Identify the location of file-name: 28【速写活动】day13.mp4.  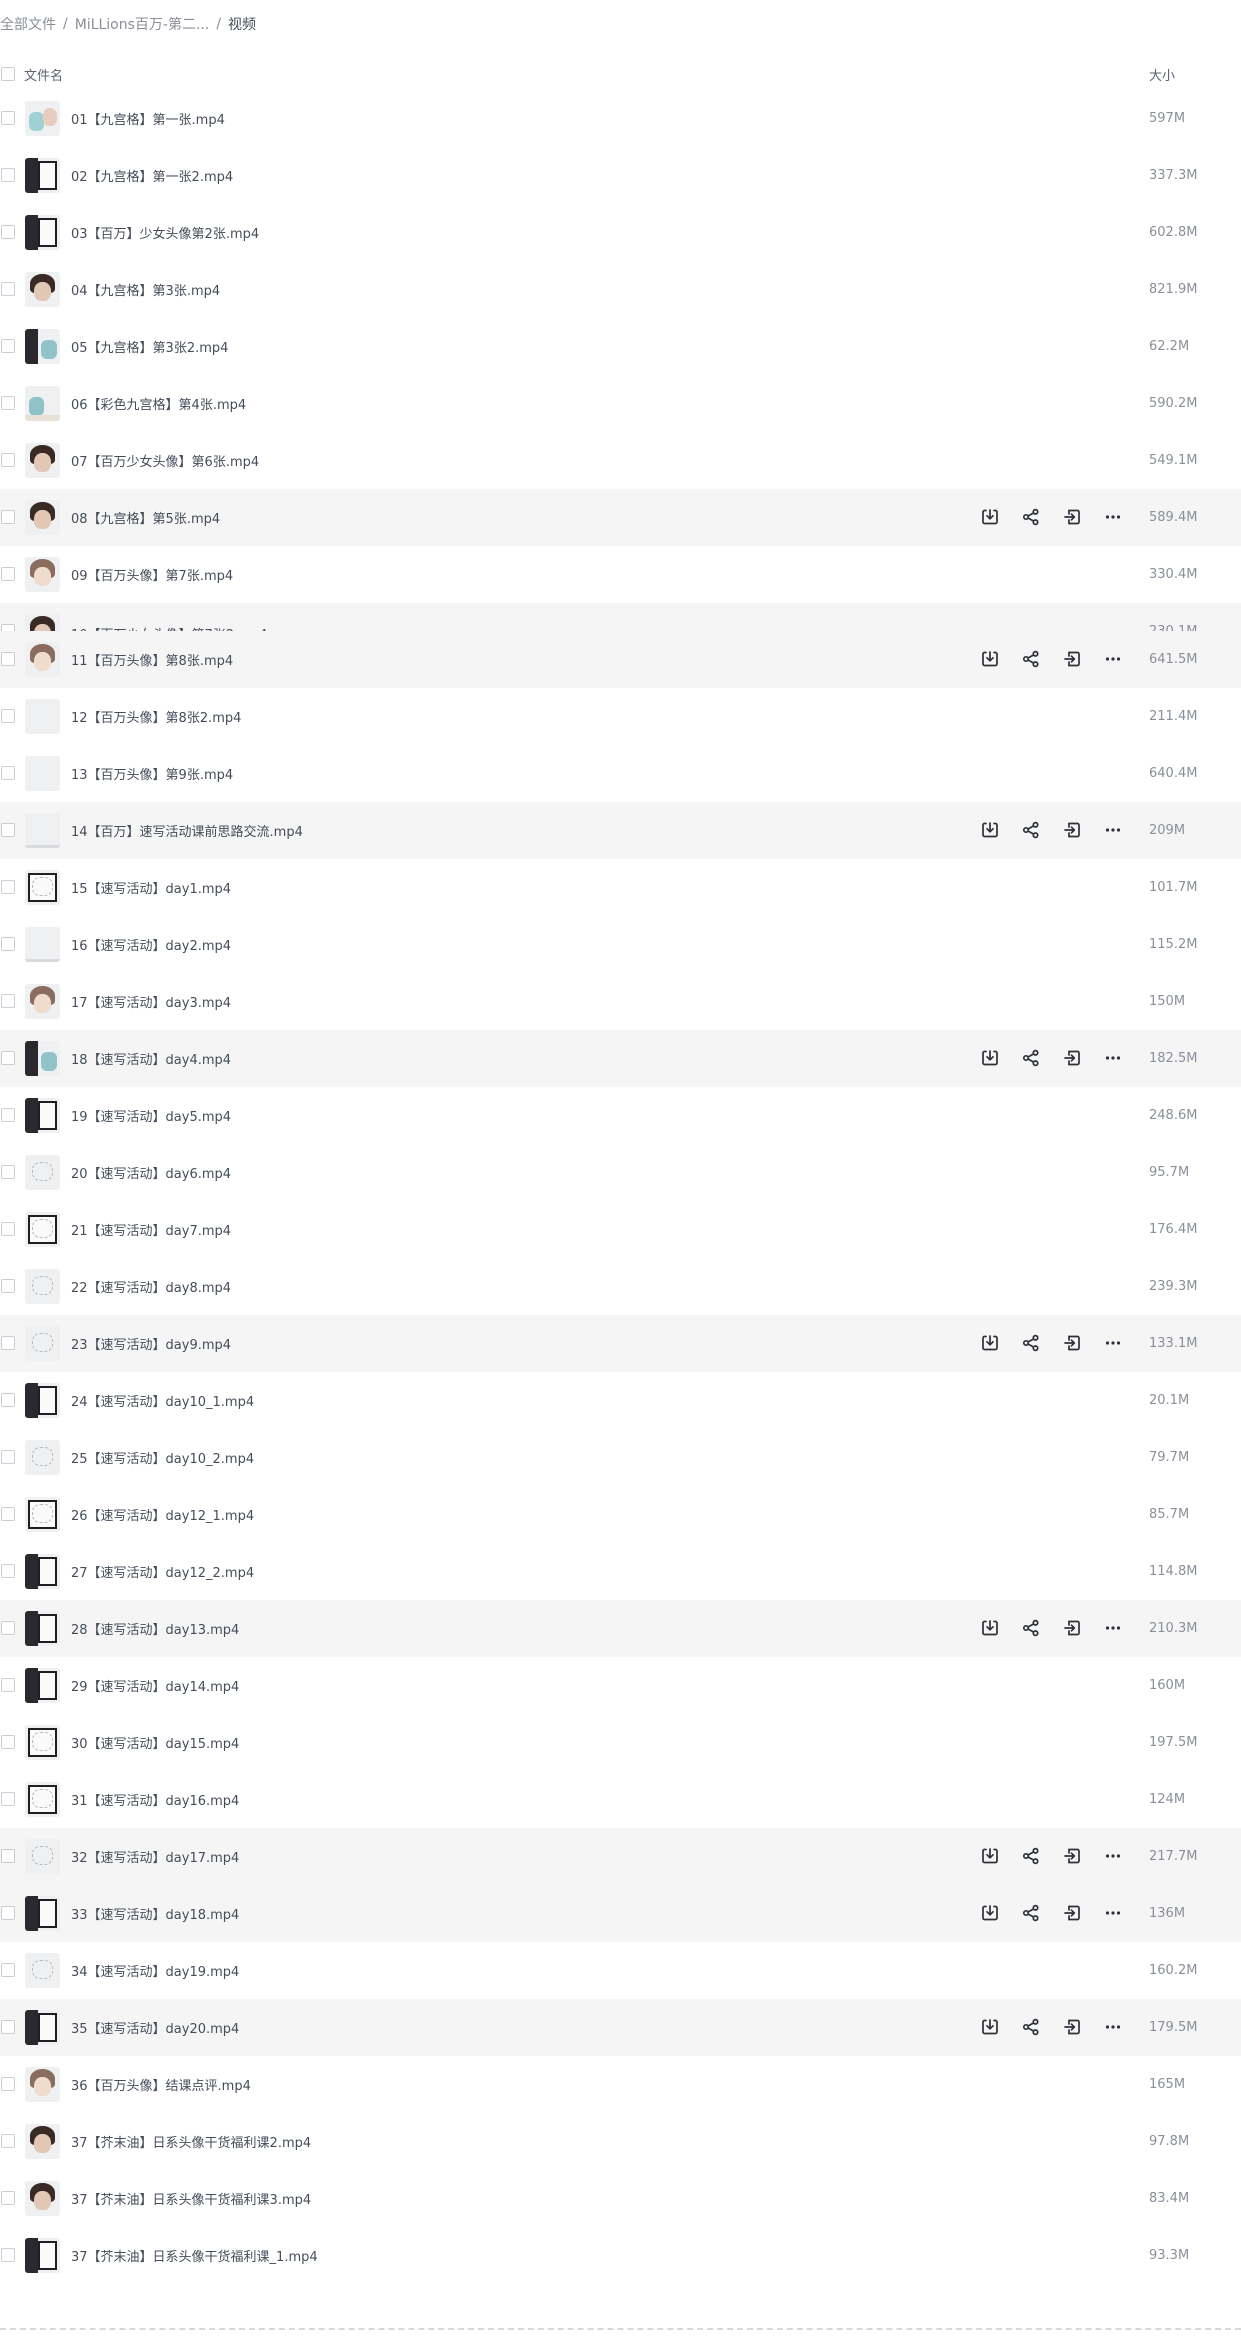
(155, 1628).